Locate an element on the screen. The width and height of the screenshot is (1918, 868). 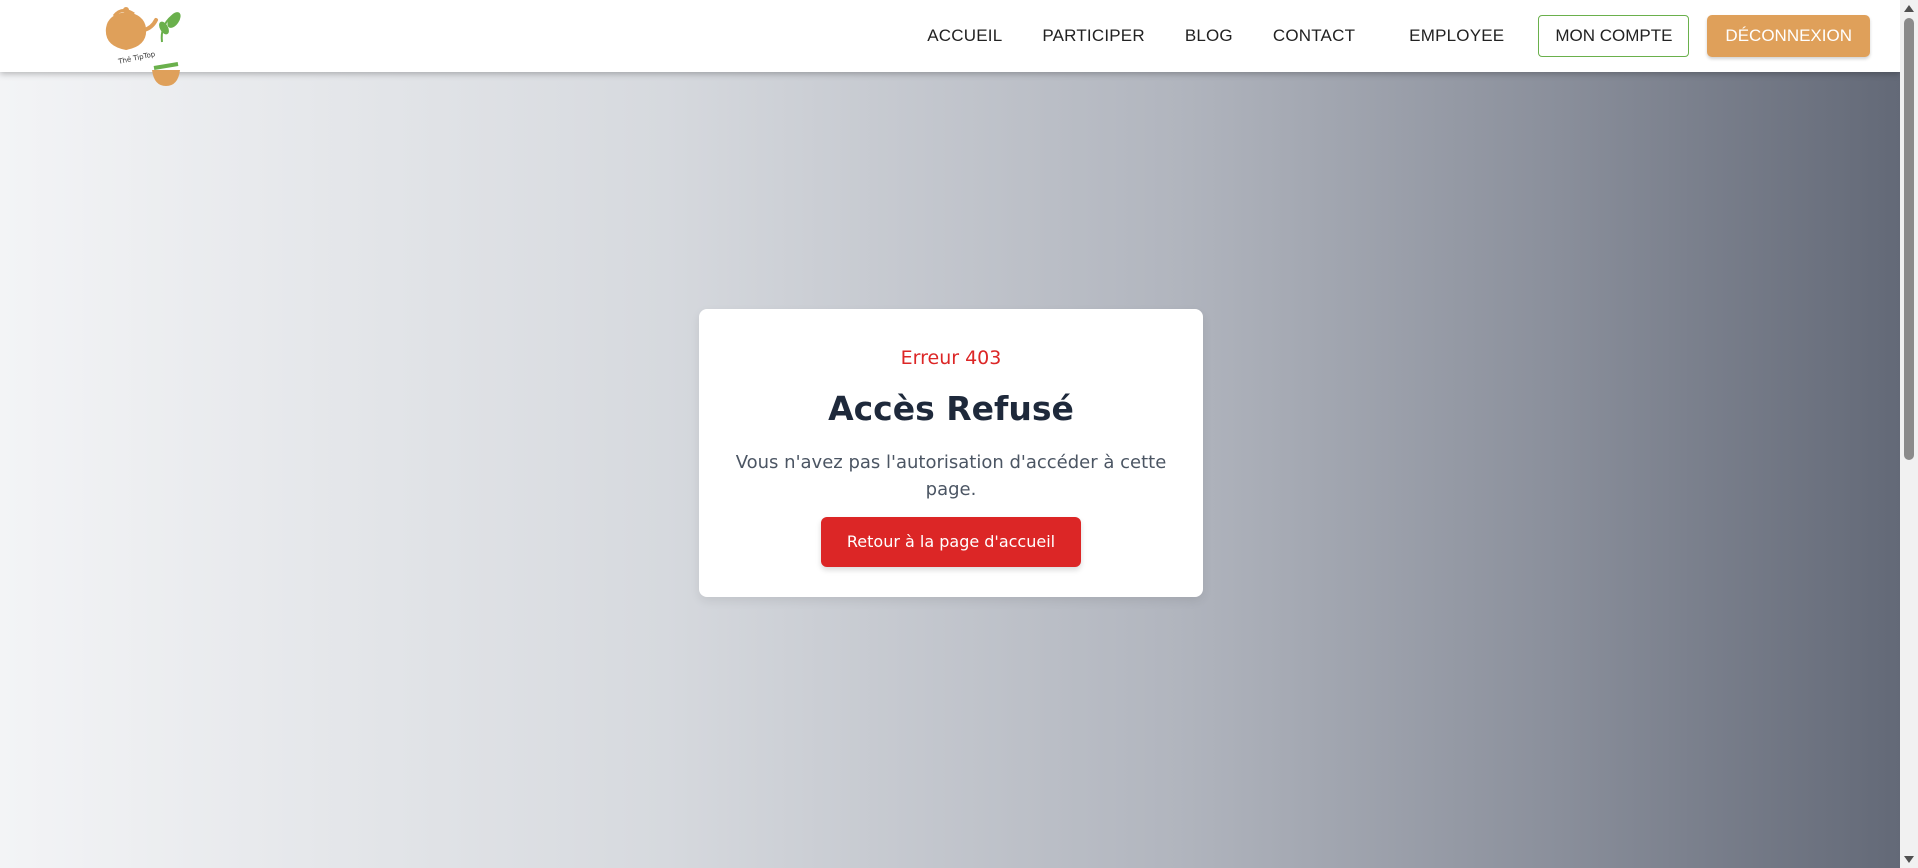
site-logo: Thé TipTop is located at coordinates (145, 49).